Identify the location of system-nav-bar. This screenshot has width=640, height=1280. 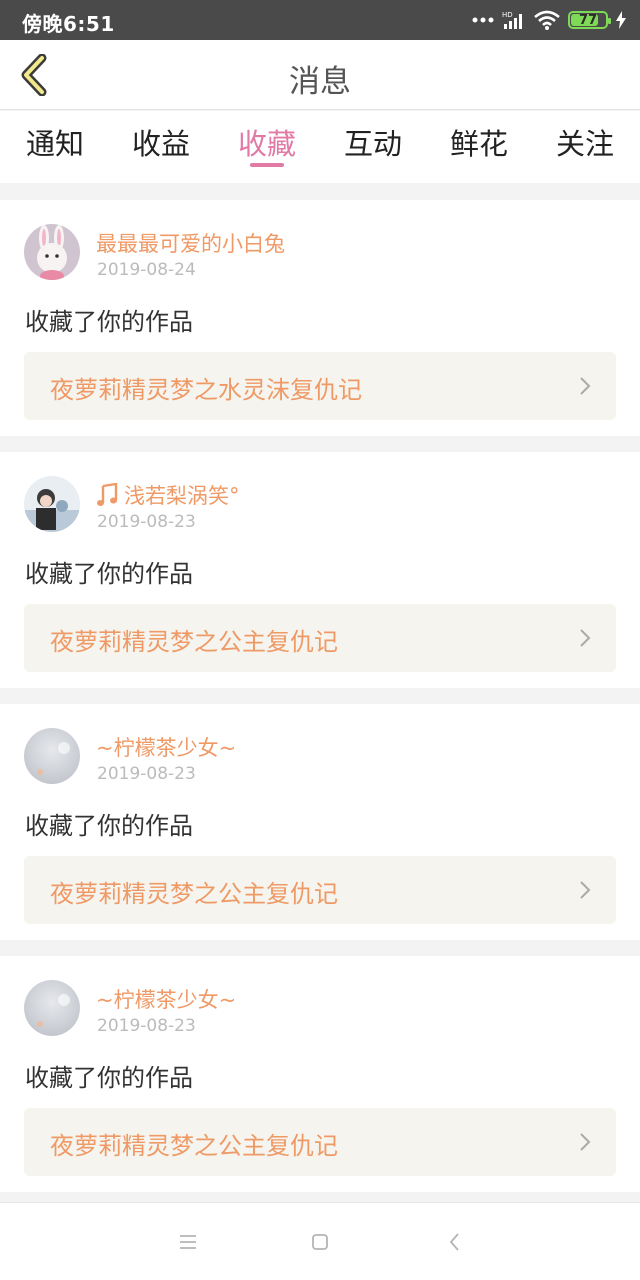
(320, 1241).